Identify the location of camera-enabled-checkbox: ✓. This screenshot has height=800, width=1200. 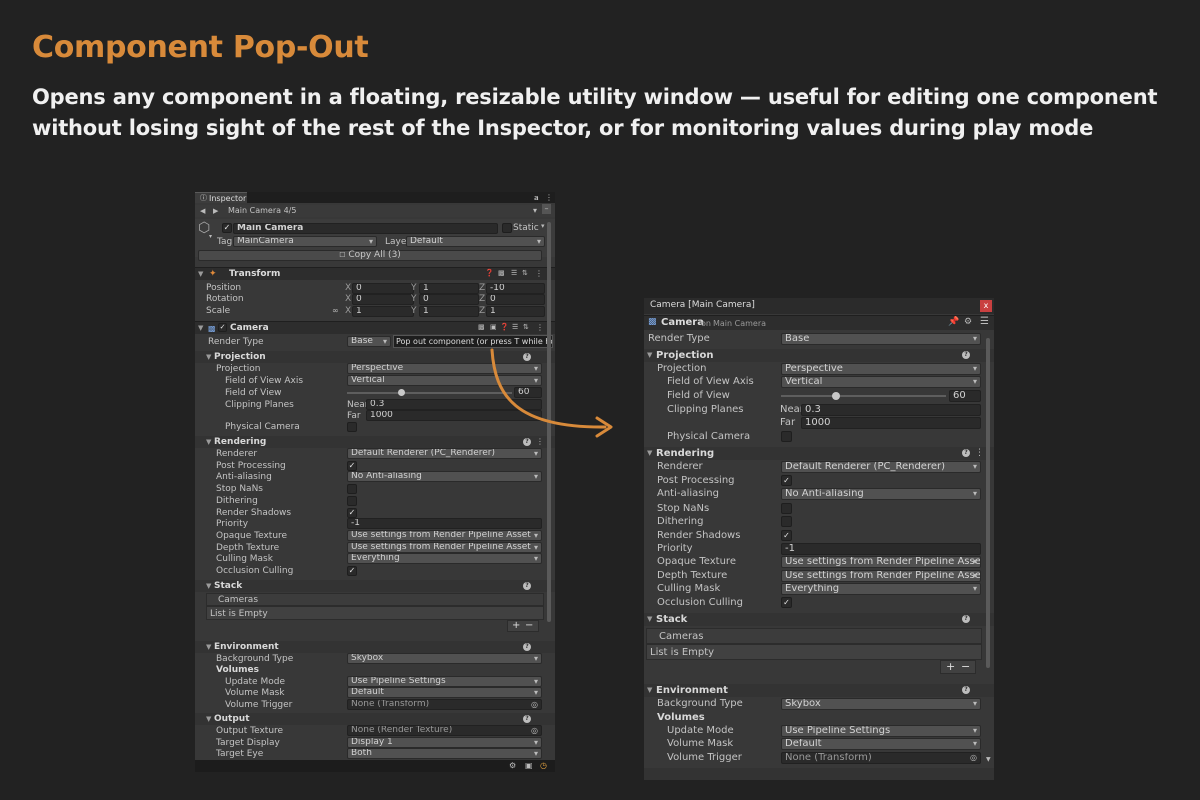
(222, 327).